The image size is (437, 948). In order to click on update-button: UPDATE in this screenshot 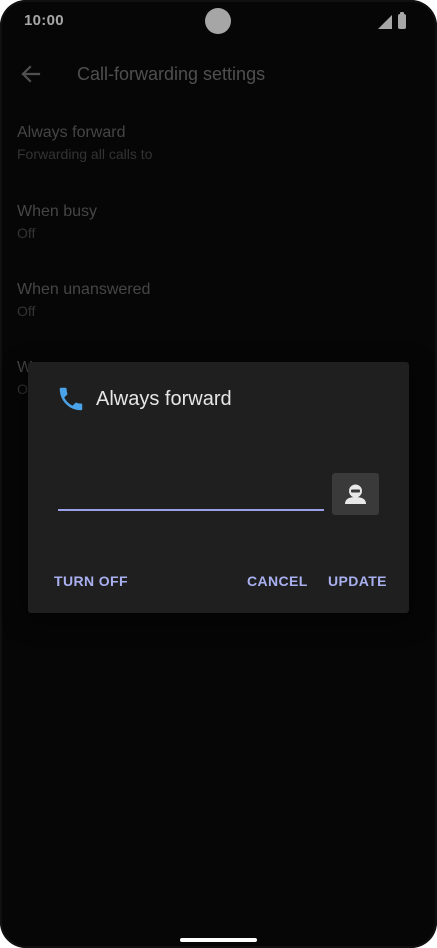, I will do `click(357, 581)`.